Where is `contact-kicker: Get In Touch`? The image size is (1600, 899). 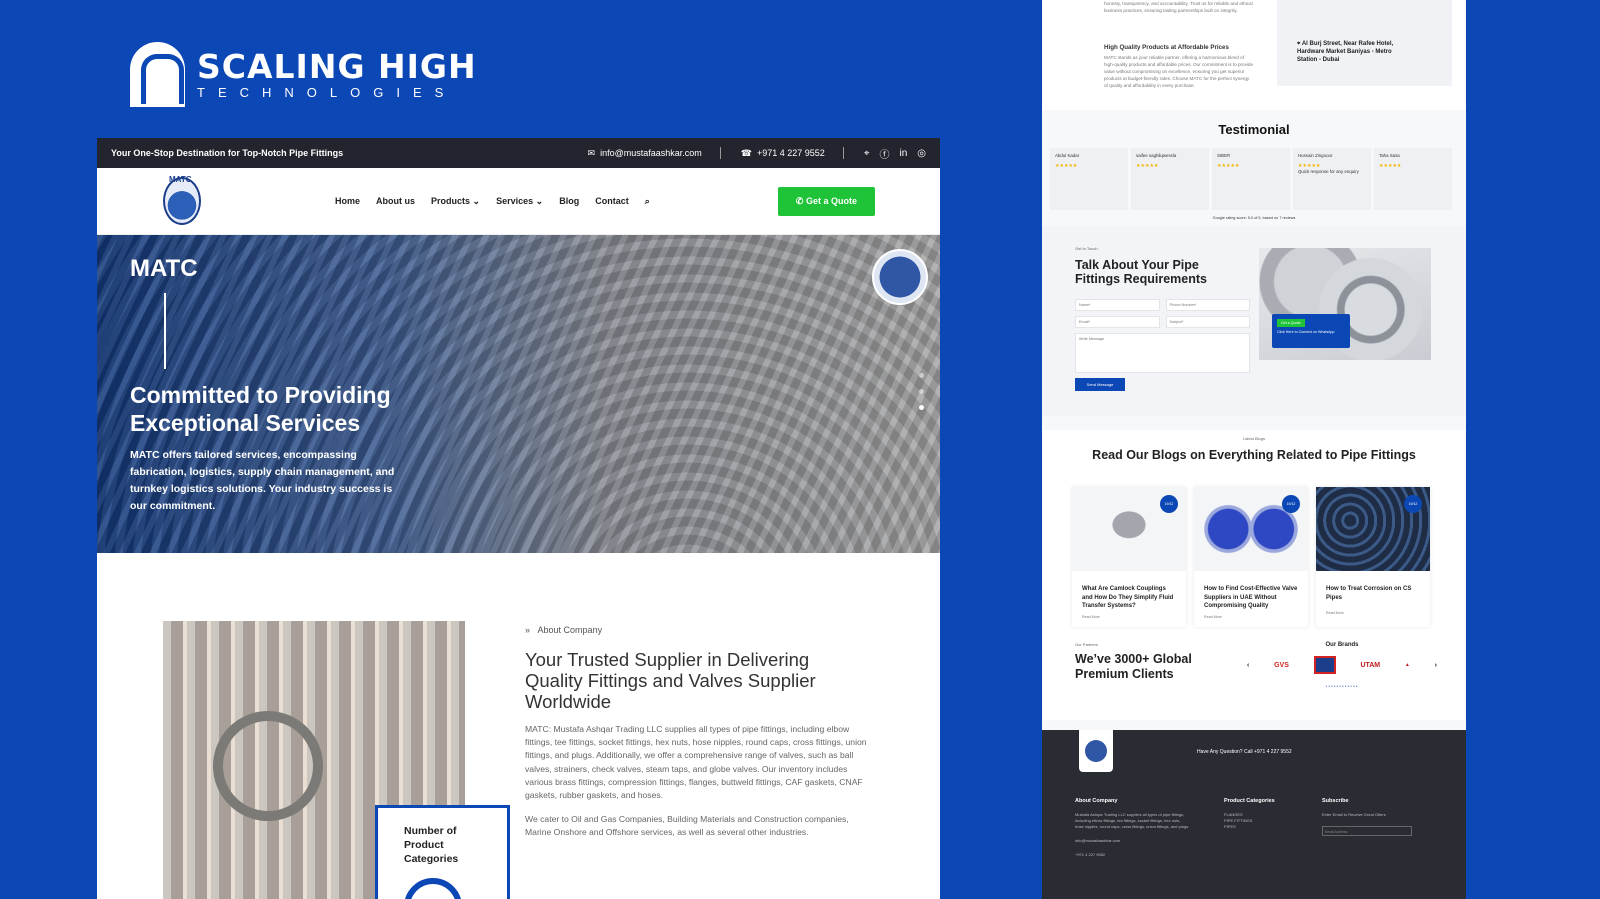 contact-kicker: Get In Touch is located at coordinates (1086, 248).